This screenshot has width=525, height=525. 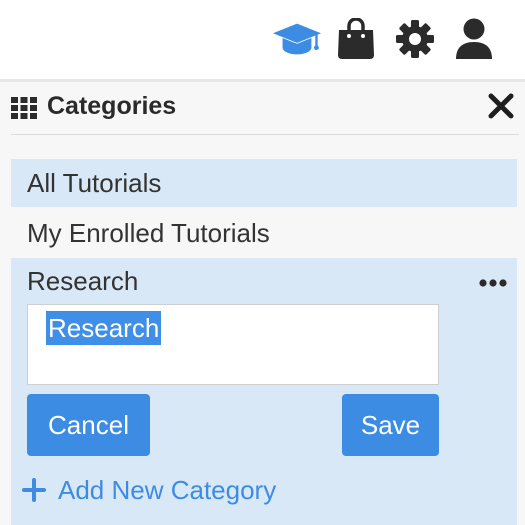 I want to click on category-label: Research, so click(x=83, y=281).